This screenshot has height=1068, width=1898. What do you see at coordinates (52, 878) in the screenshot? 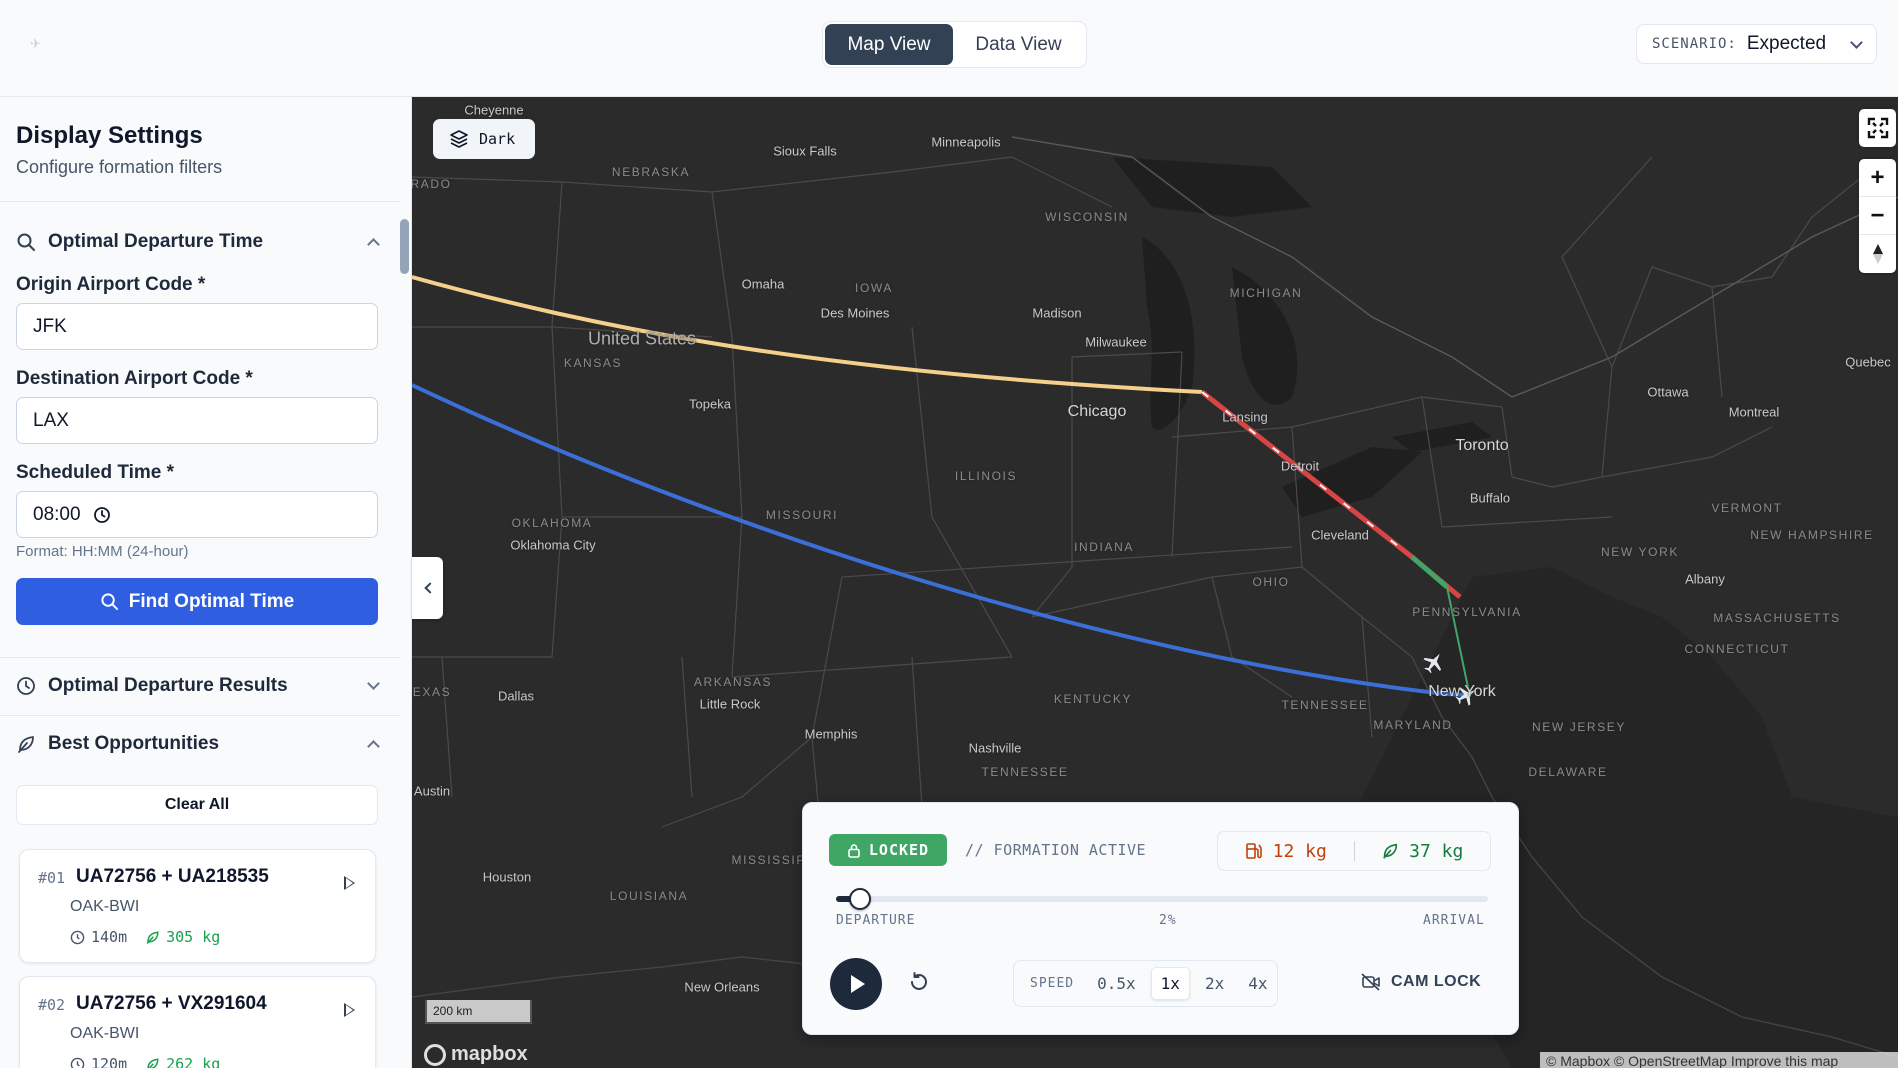
I see `opportunity-rank: #01` at bounding box center [52, 878].